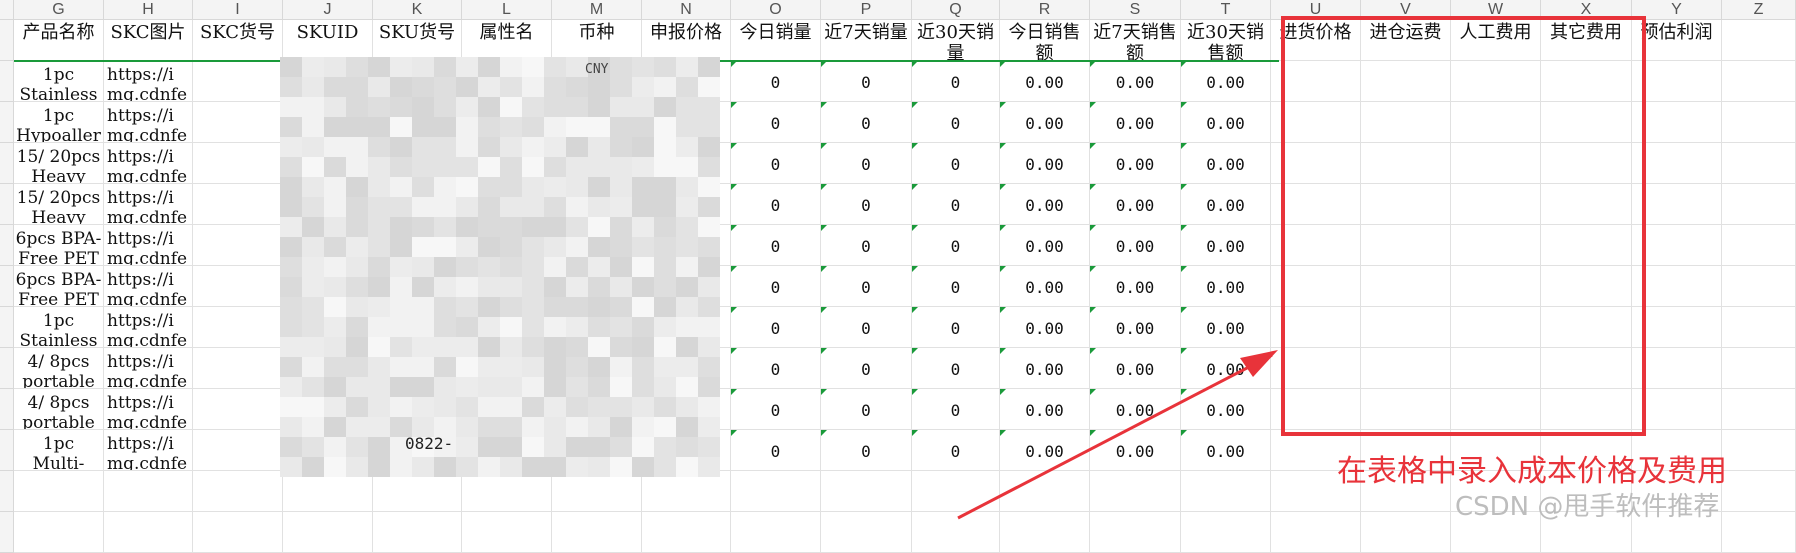 The width and height of the screenshot is (1796, 553). Describe the element at coordinates (1532, 471) in the screenshot. I see `annotation-label: 在表格中录入成本价格及费用` at that location.